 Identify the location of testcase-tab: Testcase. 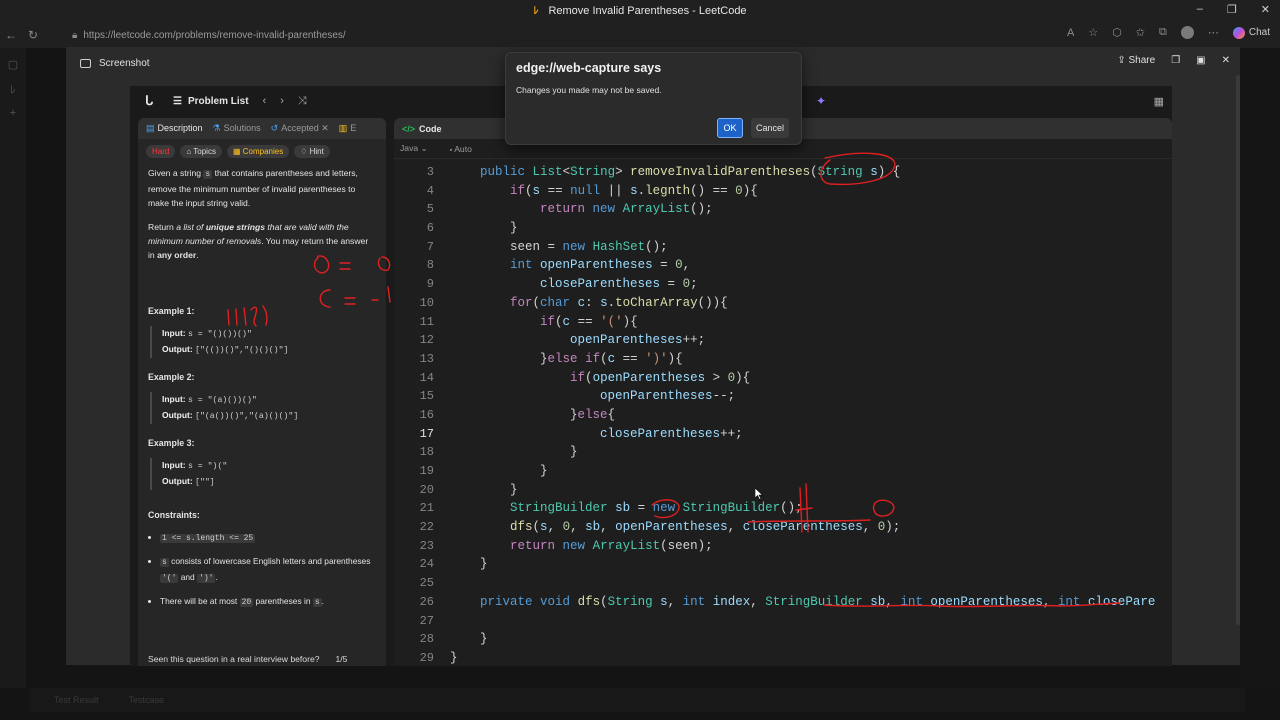
(147, 700).